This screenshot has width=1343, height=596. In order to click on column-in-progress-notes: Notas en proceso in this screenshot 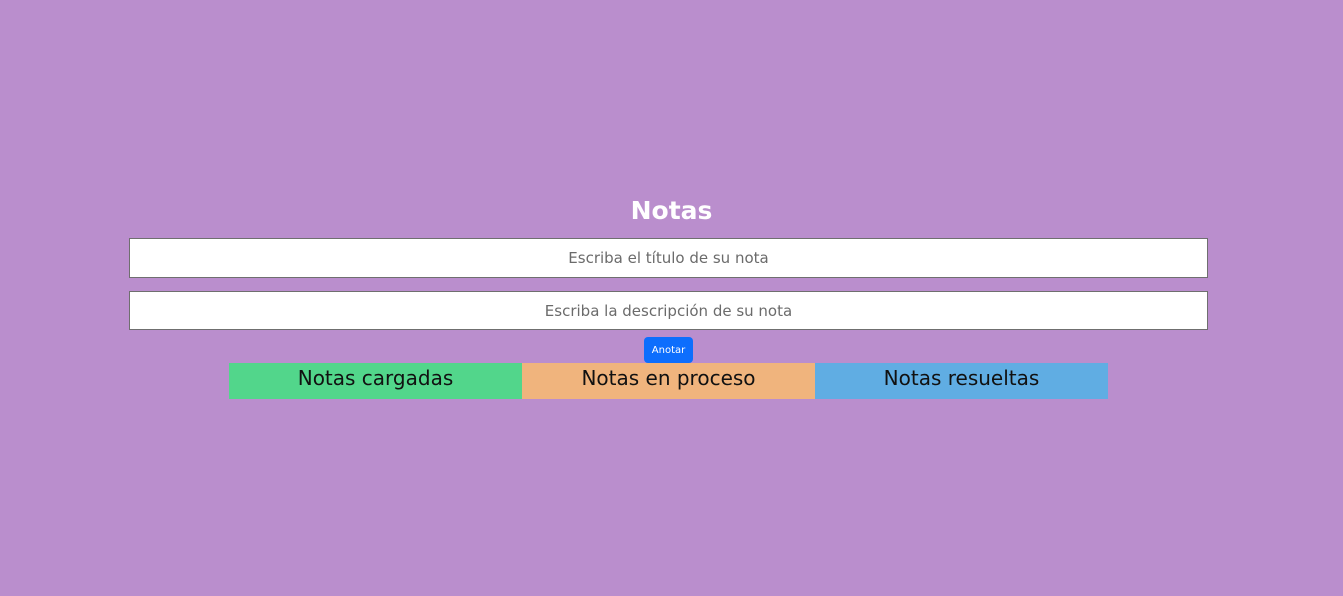, I will do `click(668, 381)`.